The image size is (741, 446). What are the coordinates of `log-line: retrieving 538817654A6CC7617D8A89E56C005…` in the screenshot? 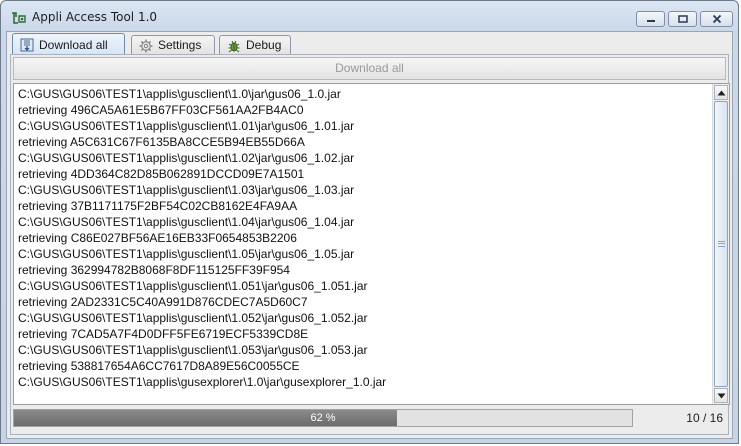 It's located at (159, 366).